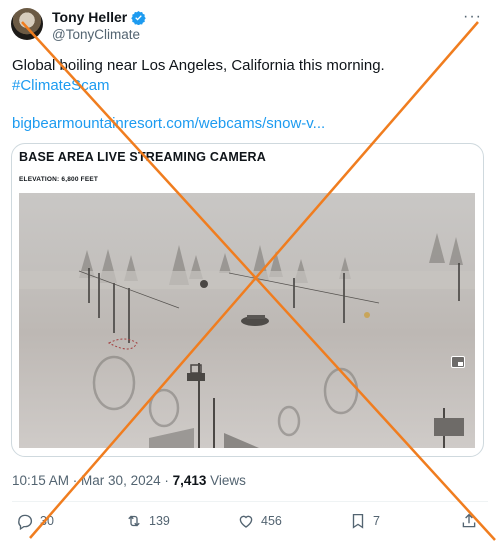 The width and height of the screenshot is (500, 544). What do you see at coordinates (259, 521) in the screenshot?
I see `like-button: 456` at bounding box center [259, 521].